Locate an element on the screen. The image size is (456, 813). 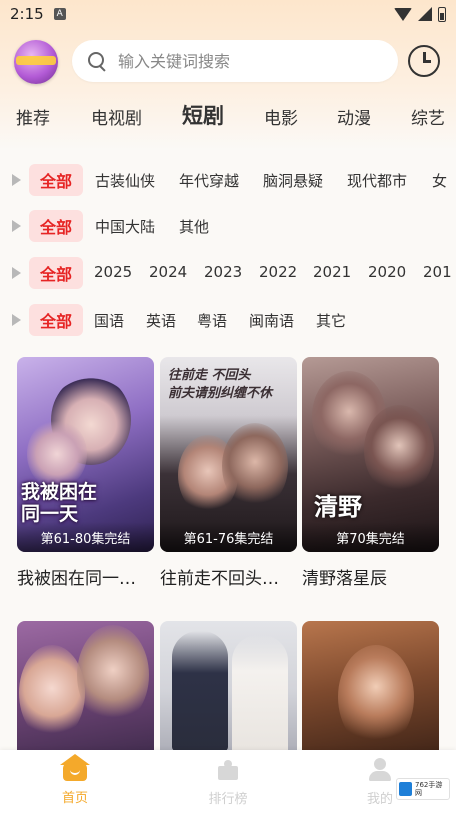
filter-option: 2023 is located at coordinates (223, 272).